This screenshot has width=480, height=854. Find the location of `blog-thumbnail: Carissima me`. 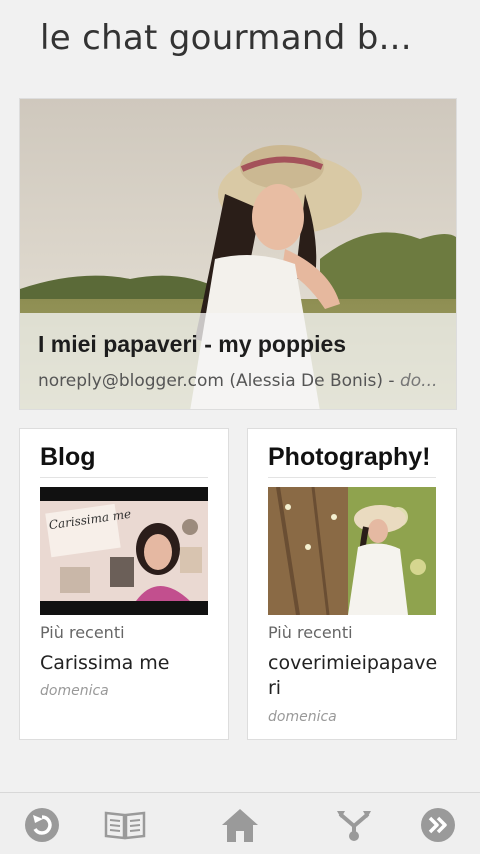

blog-thumbnail: Carissima me is located at coordinates (124, 551).